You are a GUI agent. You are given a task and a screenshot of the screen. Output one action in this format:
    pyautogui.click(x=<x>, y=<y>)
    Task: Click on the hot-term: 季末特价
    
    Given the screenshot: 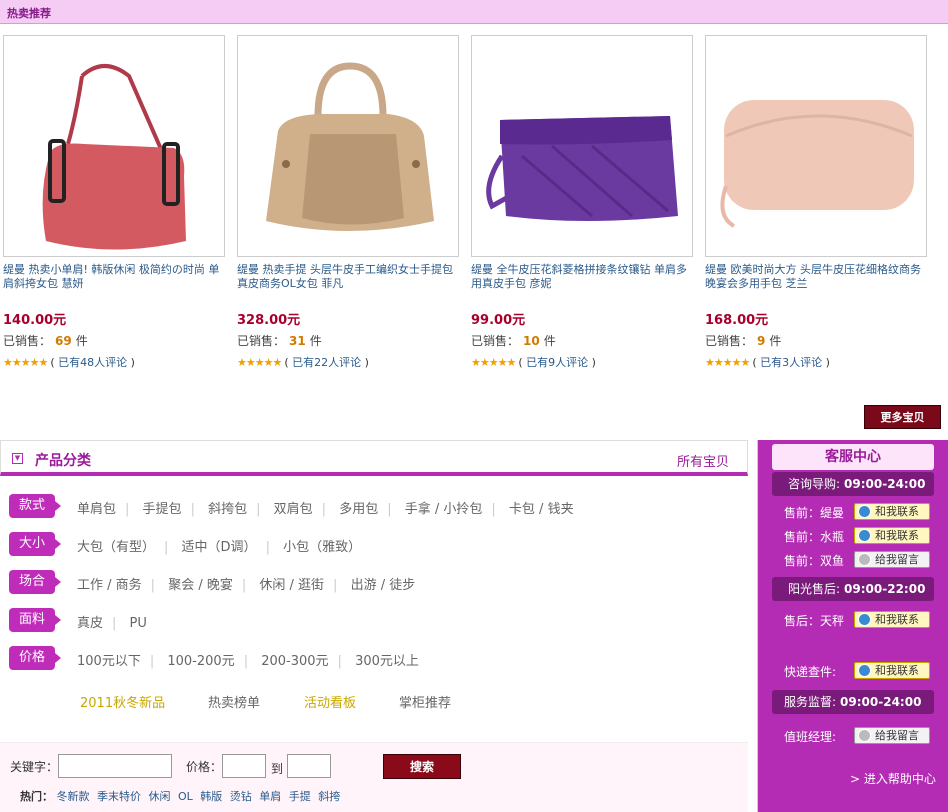 What is the action you would take?
    pyautogui.click(x=119, y=796)
    